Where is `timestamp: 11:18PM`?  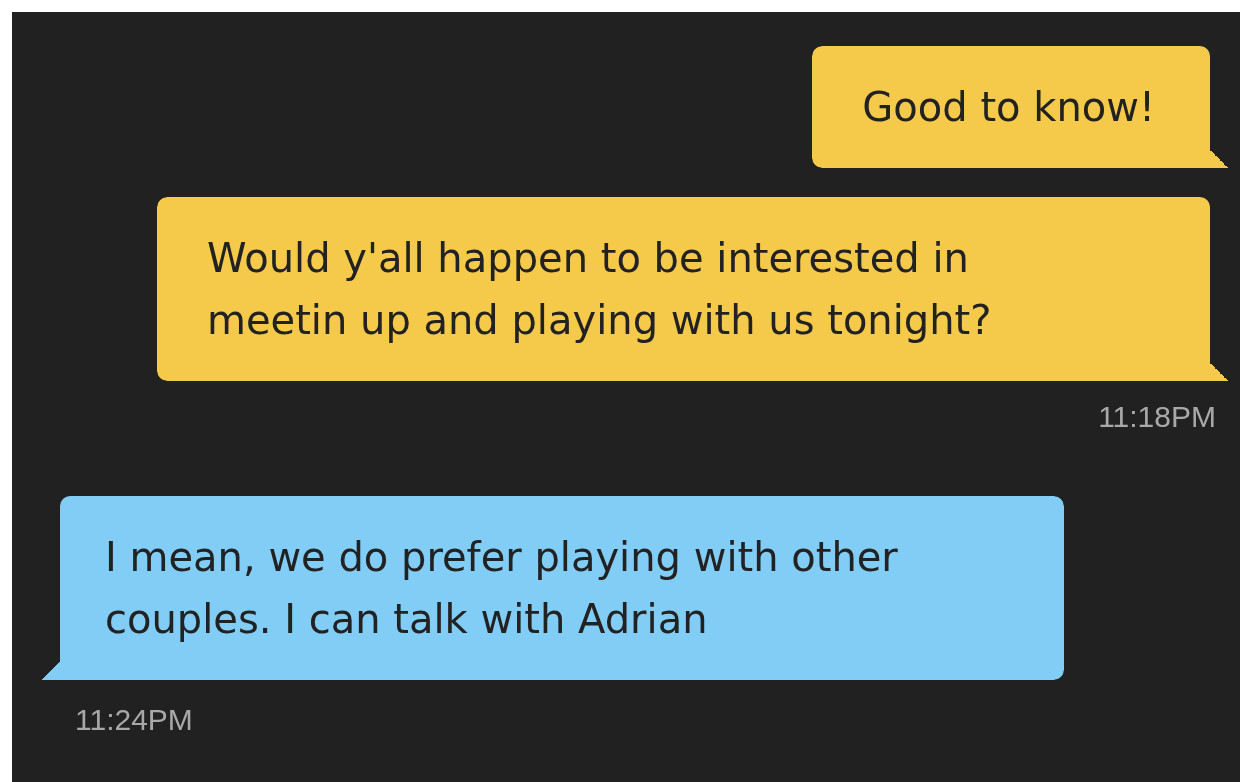
timestamp: 11:18PM is located at coordinates (1157, 416).